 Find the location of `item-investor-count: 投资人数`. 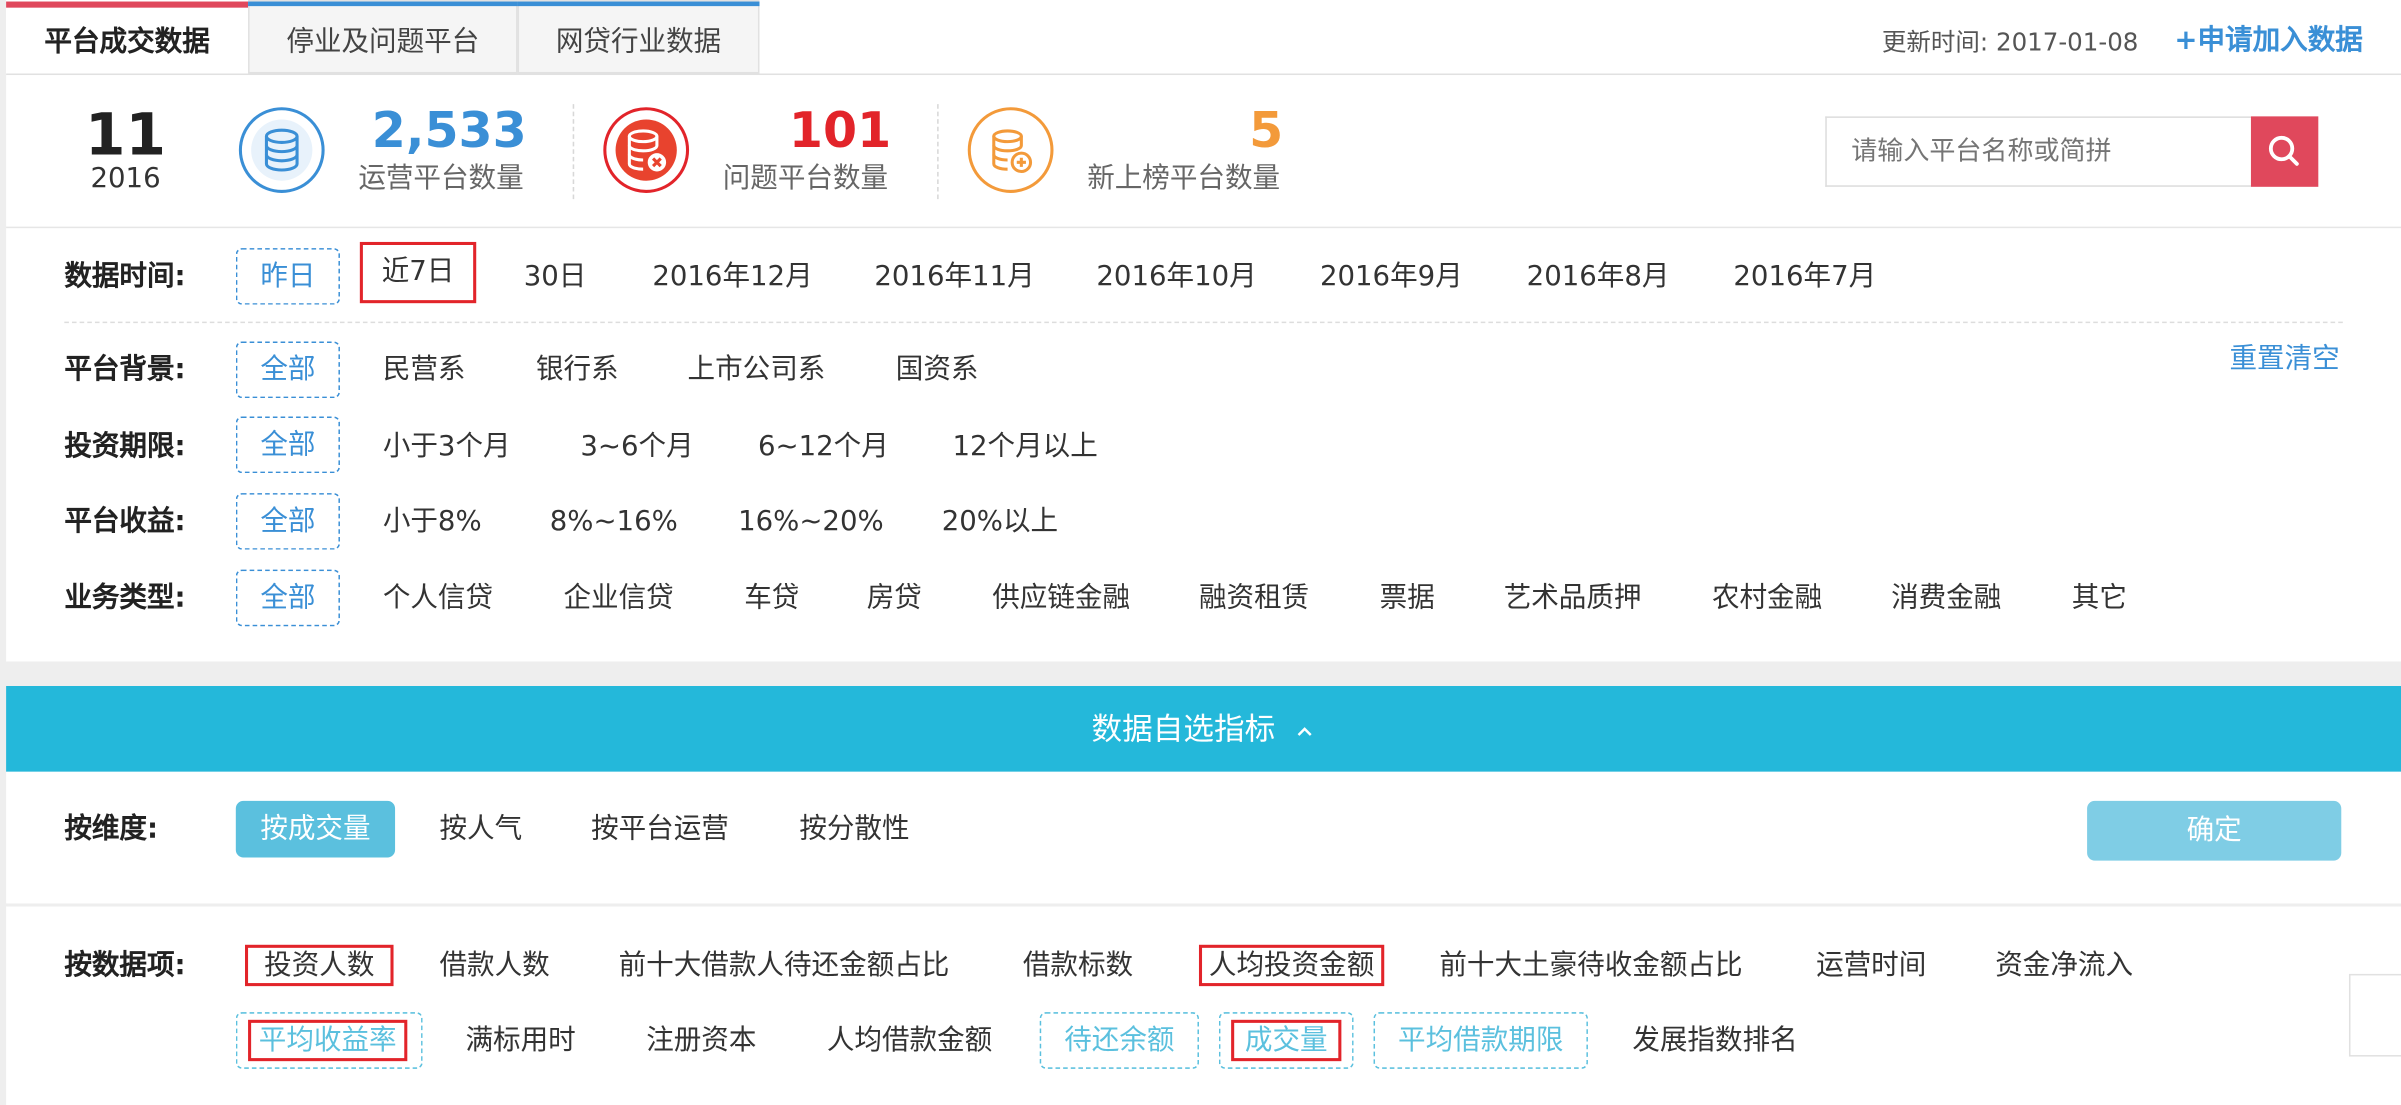

item-investor-count: 投资人数 is located at coordinates (319, 965).